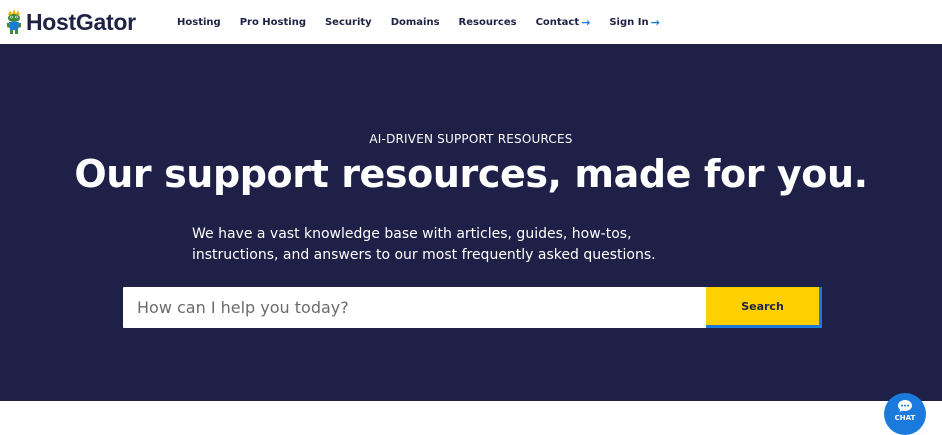 This screenshot has height=435, width=942. I want to click on chat-label: CHAT, so click(905, 418).